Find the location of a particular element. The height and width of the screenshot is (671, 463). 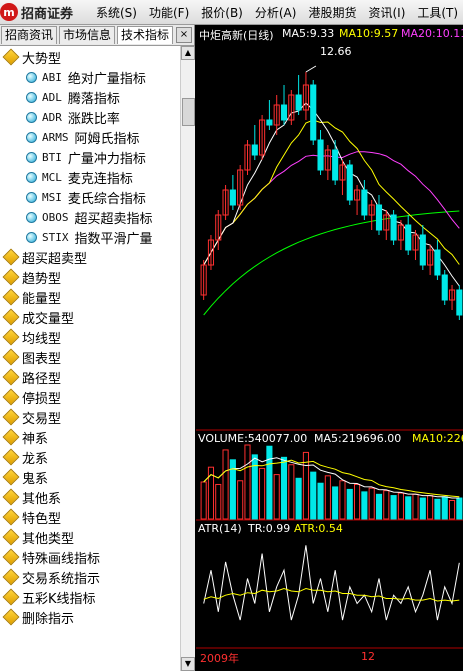

indicator-category: 其他类型 is located at coordinates (38, 537).